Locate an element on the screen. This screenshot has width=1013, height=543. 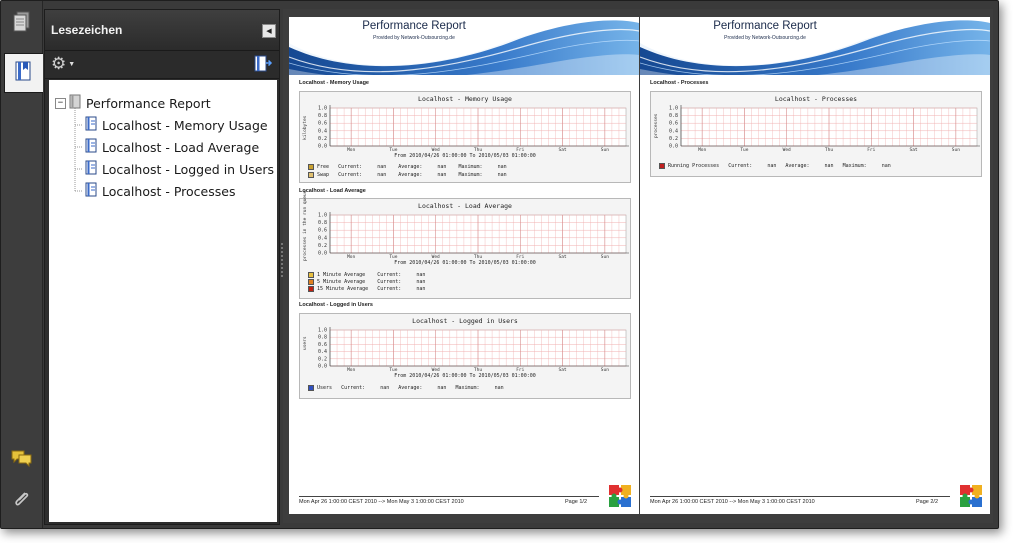
triangle-left-icon: ◀ is located at coordinates (269, 31).